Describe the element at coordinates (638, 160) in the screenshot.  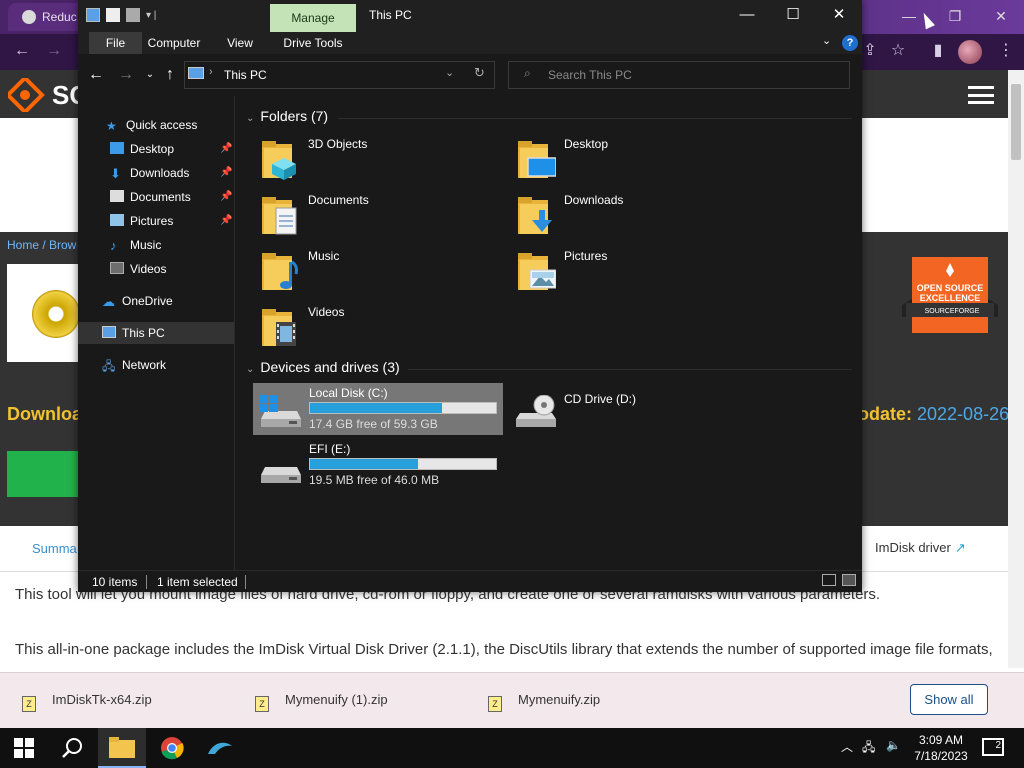
I see `folder-desktop: Desktop` at that location.